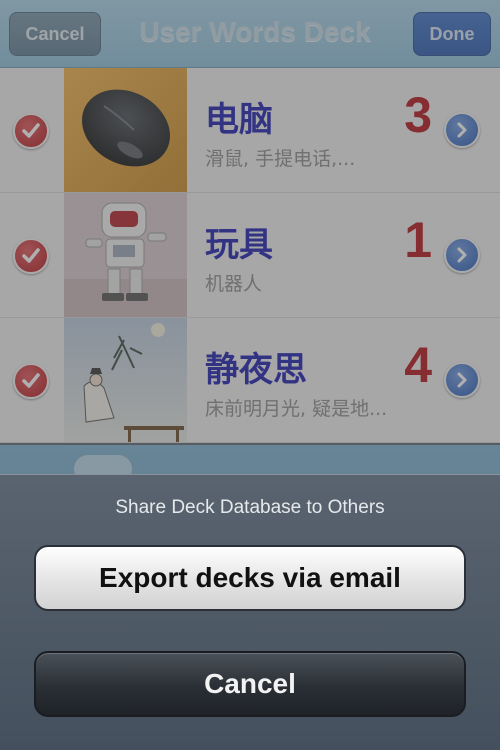 The height and width of the screenshot is (750, 500). Describe the element at coordinates (250, 578) in the screenshot. I see `export-decks-button: Export decks via email` at that location.